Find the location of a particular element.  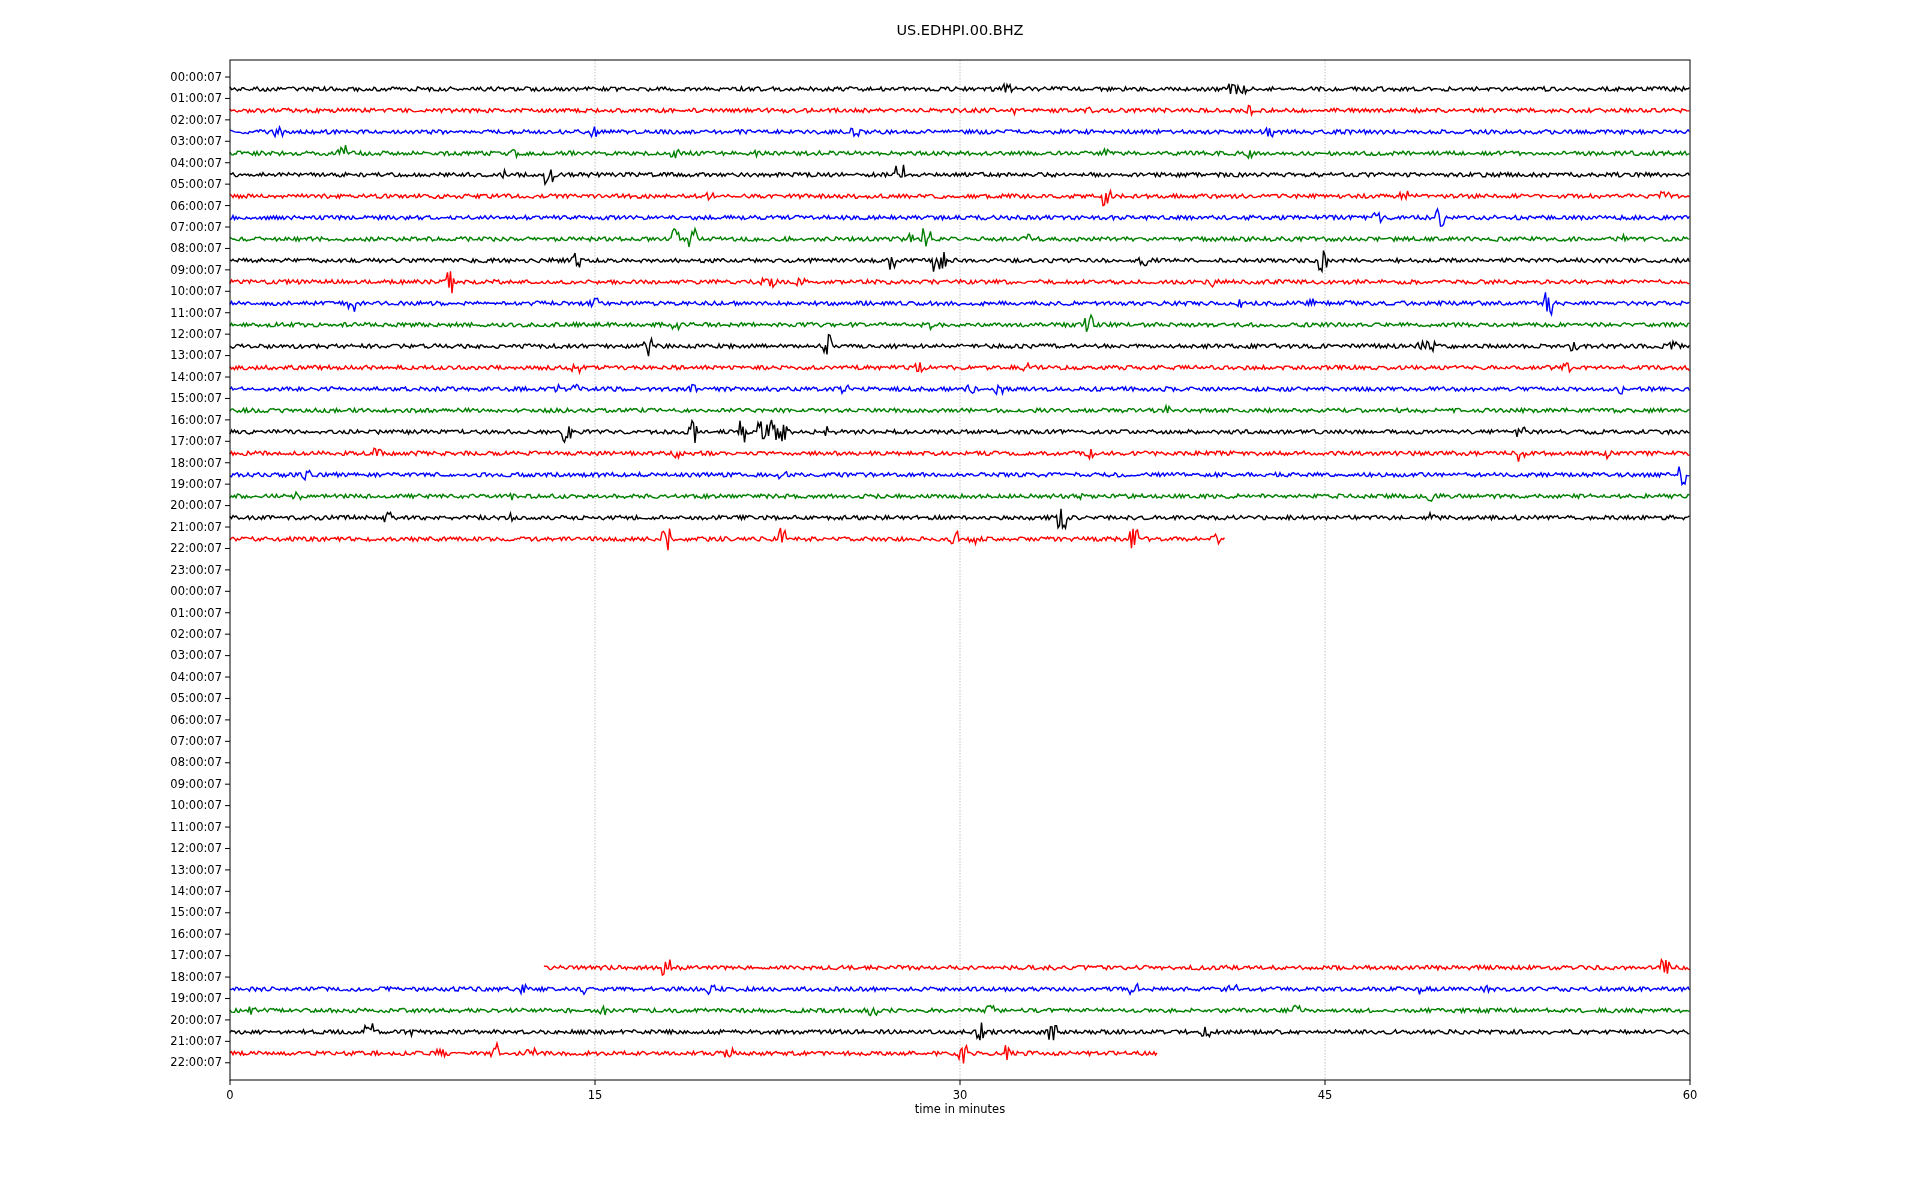

axis-tick-label: 60 is located at coordinates (1690, 1095).